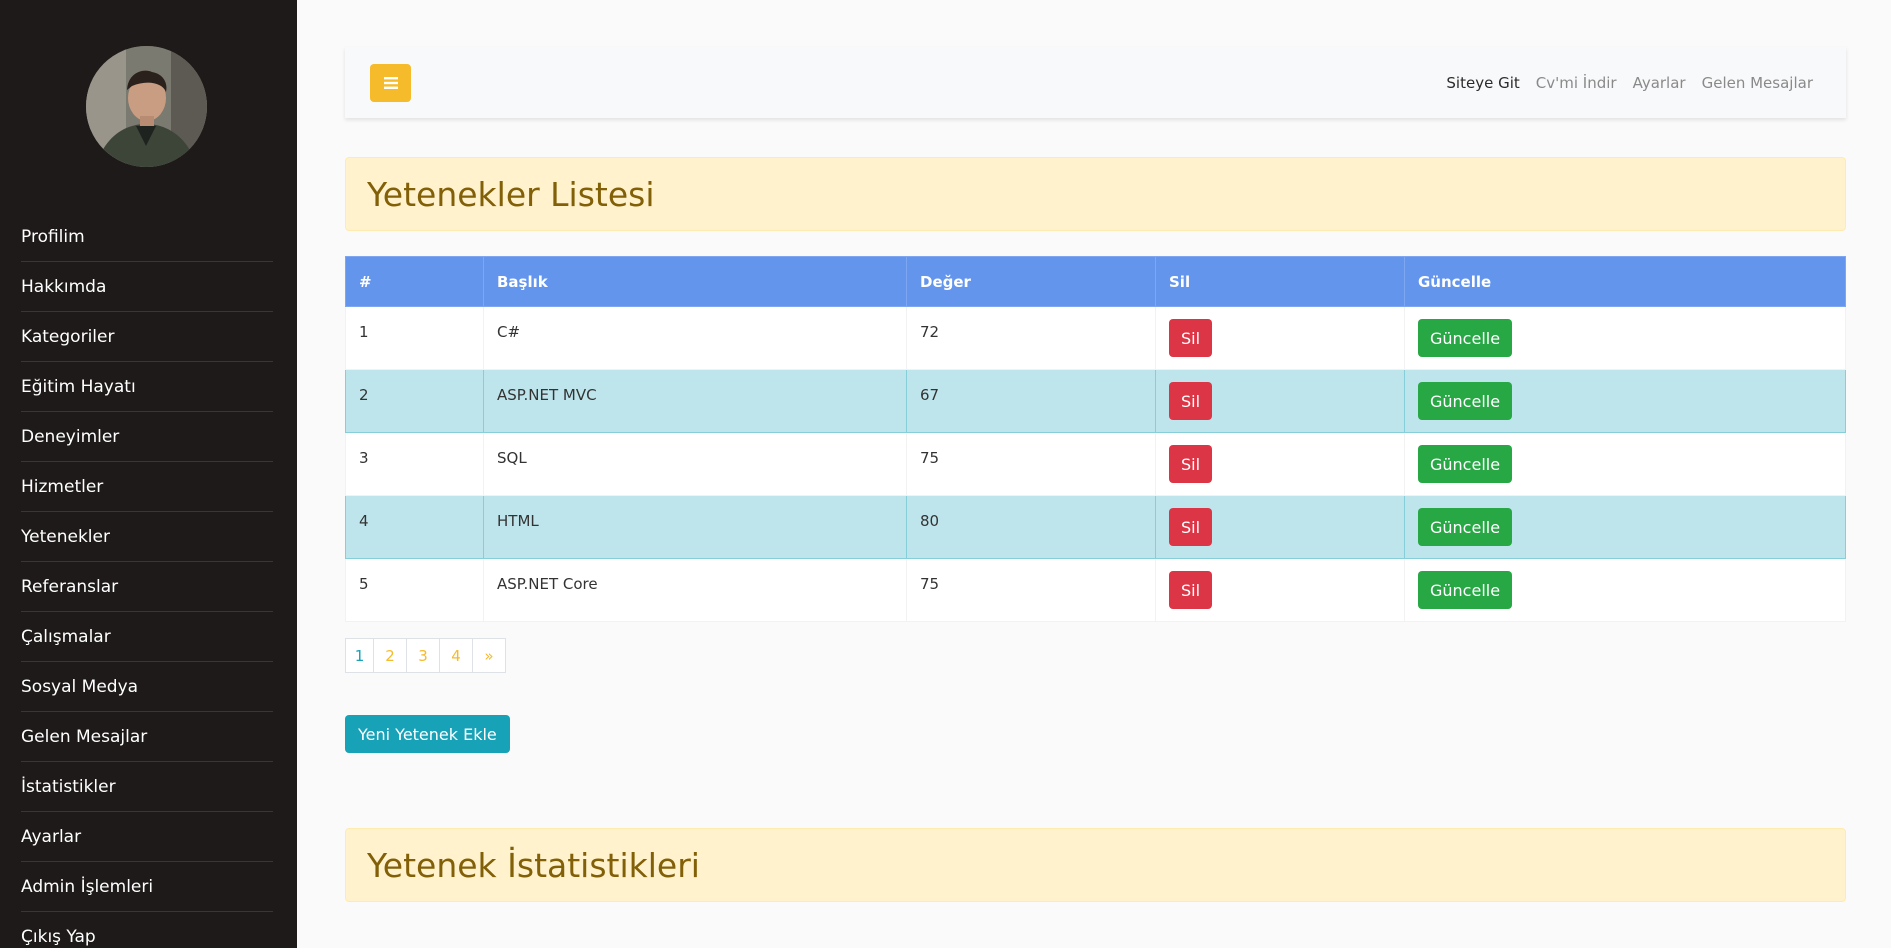 This screenshot has width=1891, height=948. I want to click on cell-value: 67, so click(1031, 401).